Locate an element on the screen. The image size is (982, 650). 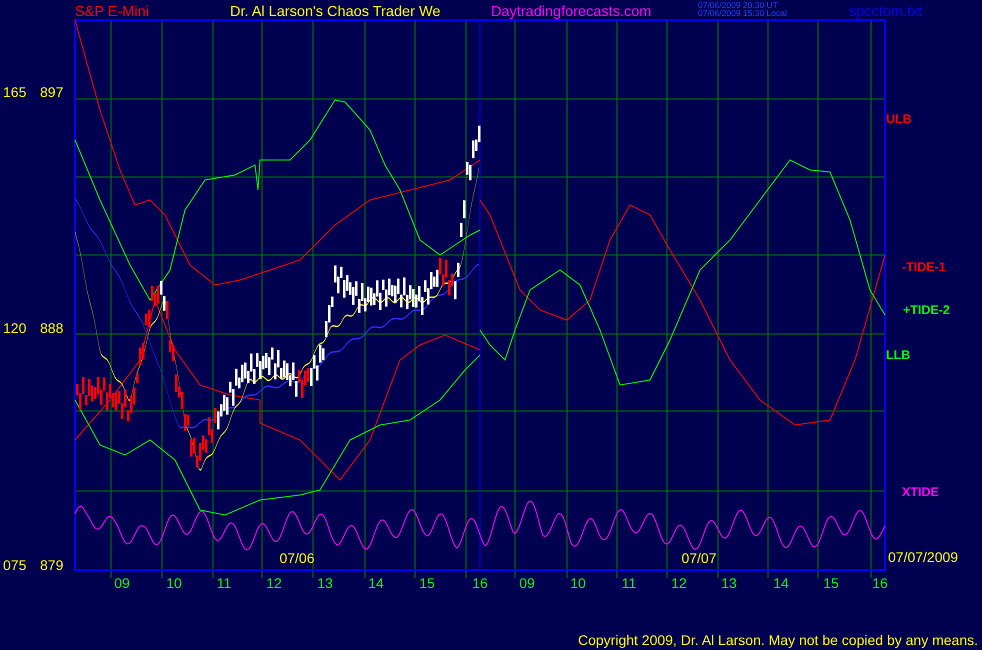
line-label: XTIDE is located at coordinates (920, 492).